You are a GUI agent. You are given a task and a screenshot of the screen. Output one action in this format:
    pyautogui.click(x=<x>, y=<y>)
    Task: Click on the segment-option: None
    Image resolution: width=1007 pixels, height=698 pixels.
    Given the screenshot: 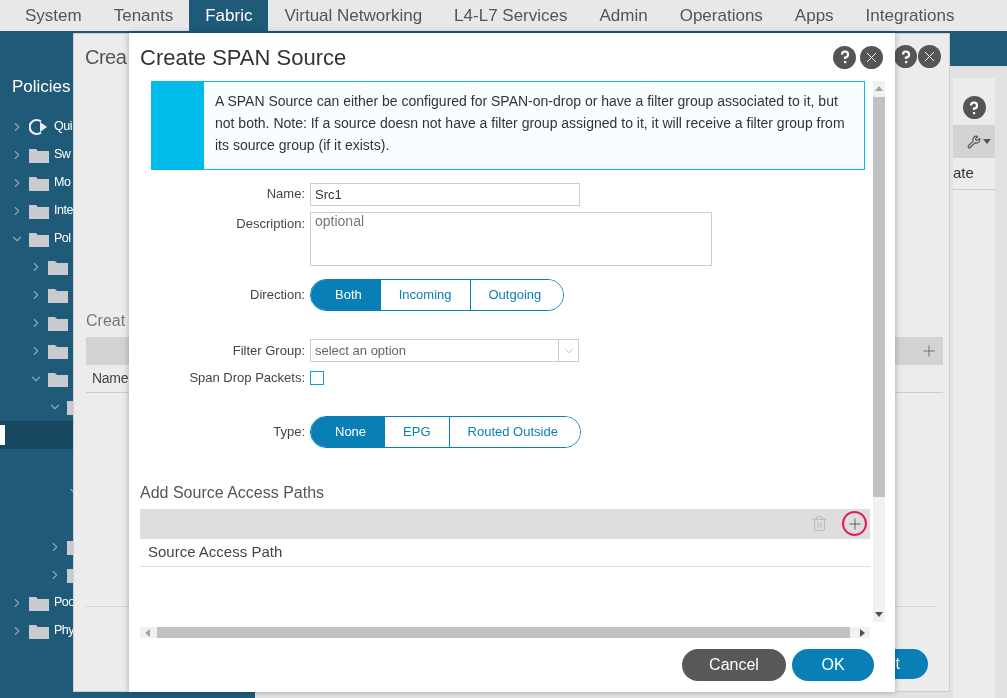 What is the action you would take?
    pyautogui.click(x=348, y=431)
    